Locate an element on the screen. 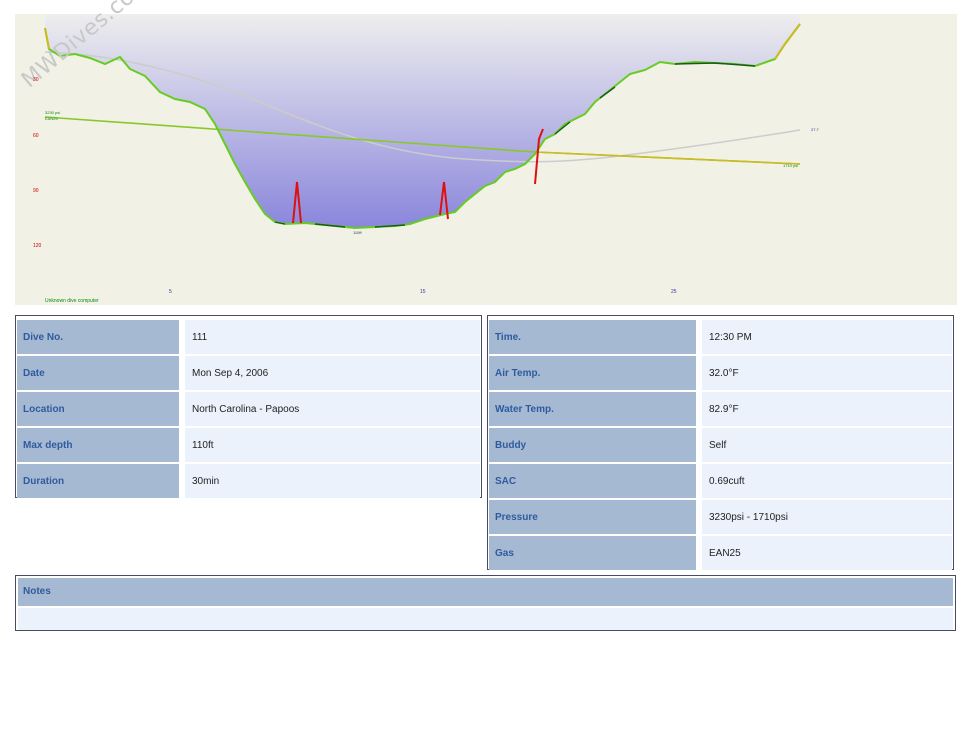 The height and width of the screenshot is (750, 971). table-row: Duration 30min is located at coordinates (248, 481).